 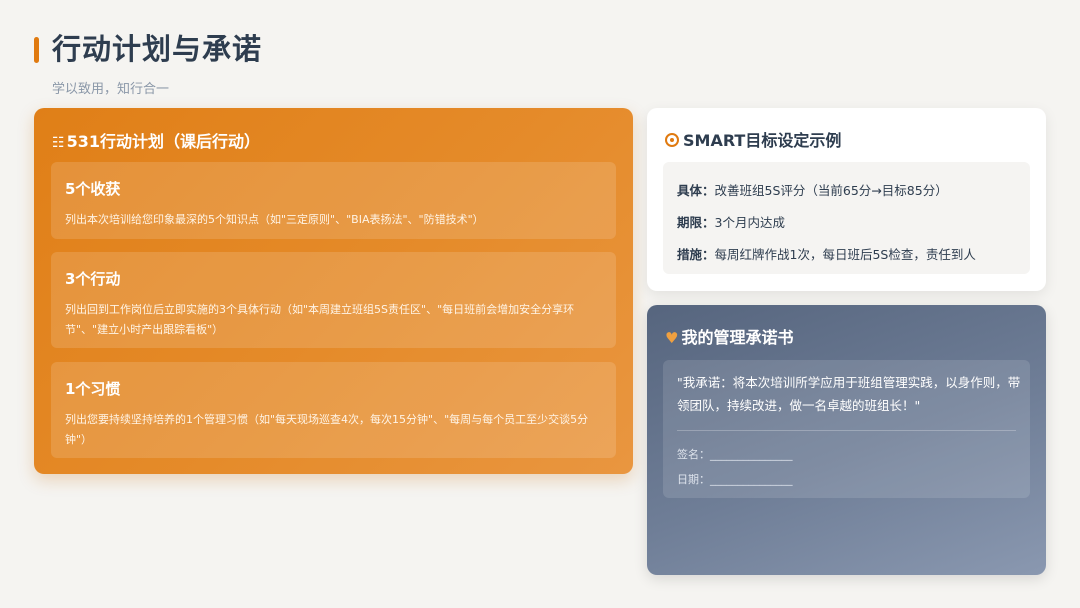 I want to click on smart-row-label: 期限：, so click(x=696, y=222).